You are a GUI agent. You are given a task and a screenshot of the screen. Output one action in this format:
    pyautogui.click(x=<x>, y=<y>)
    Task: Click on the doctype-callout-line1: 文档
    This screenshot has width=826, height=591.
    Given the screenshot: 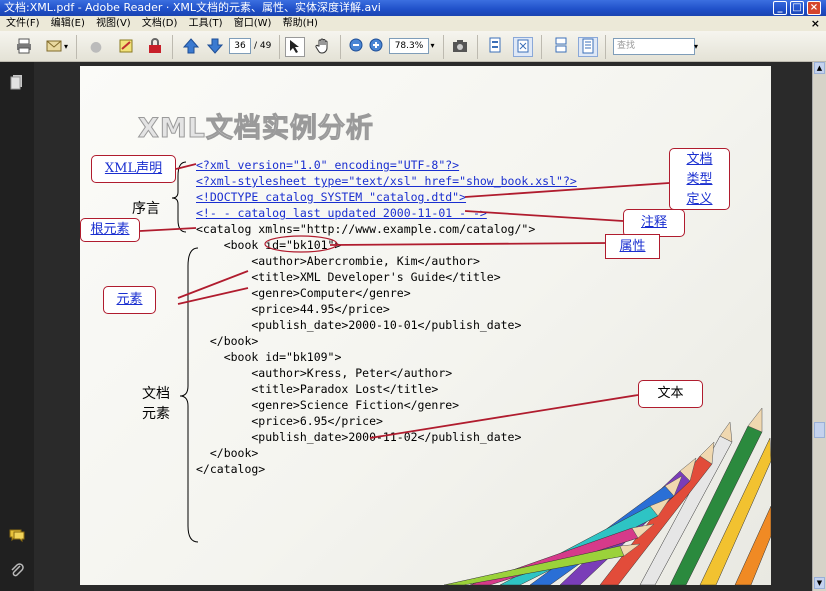 What is the action you would take?
    pyautogui.click(x=699, y=159)
    